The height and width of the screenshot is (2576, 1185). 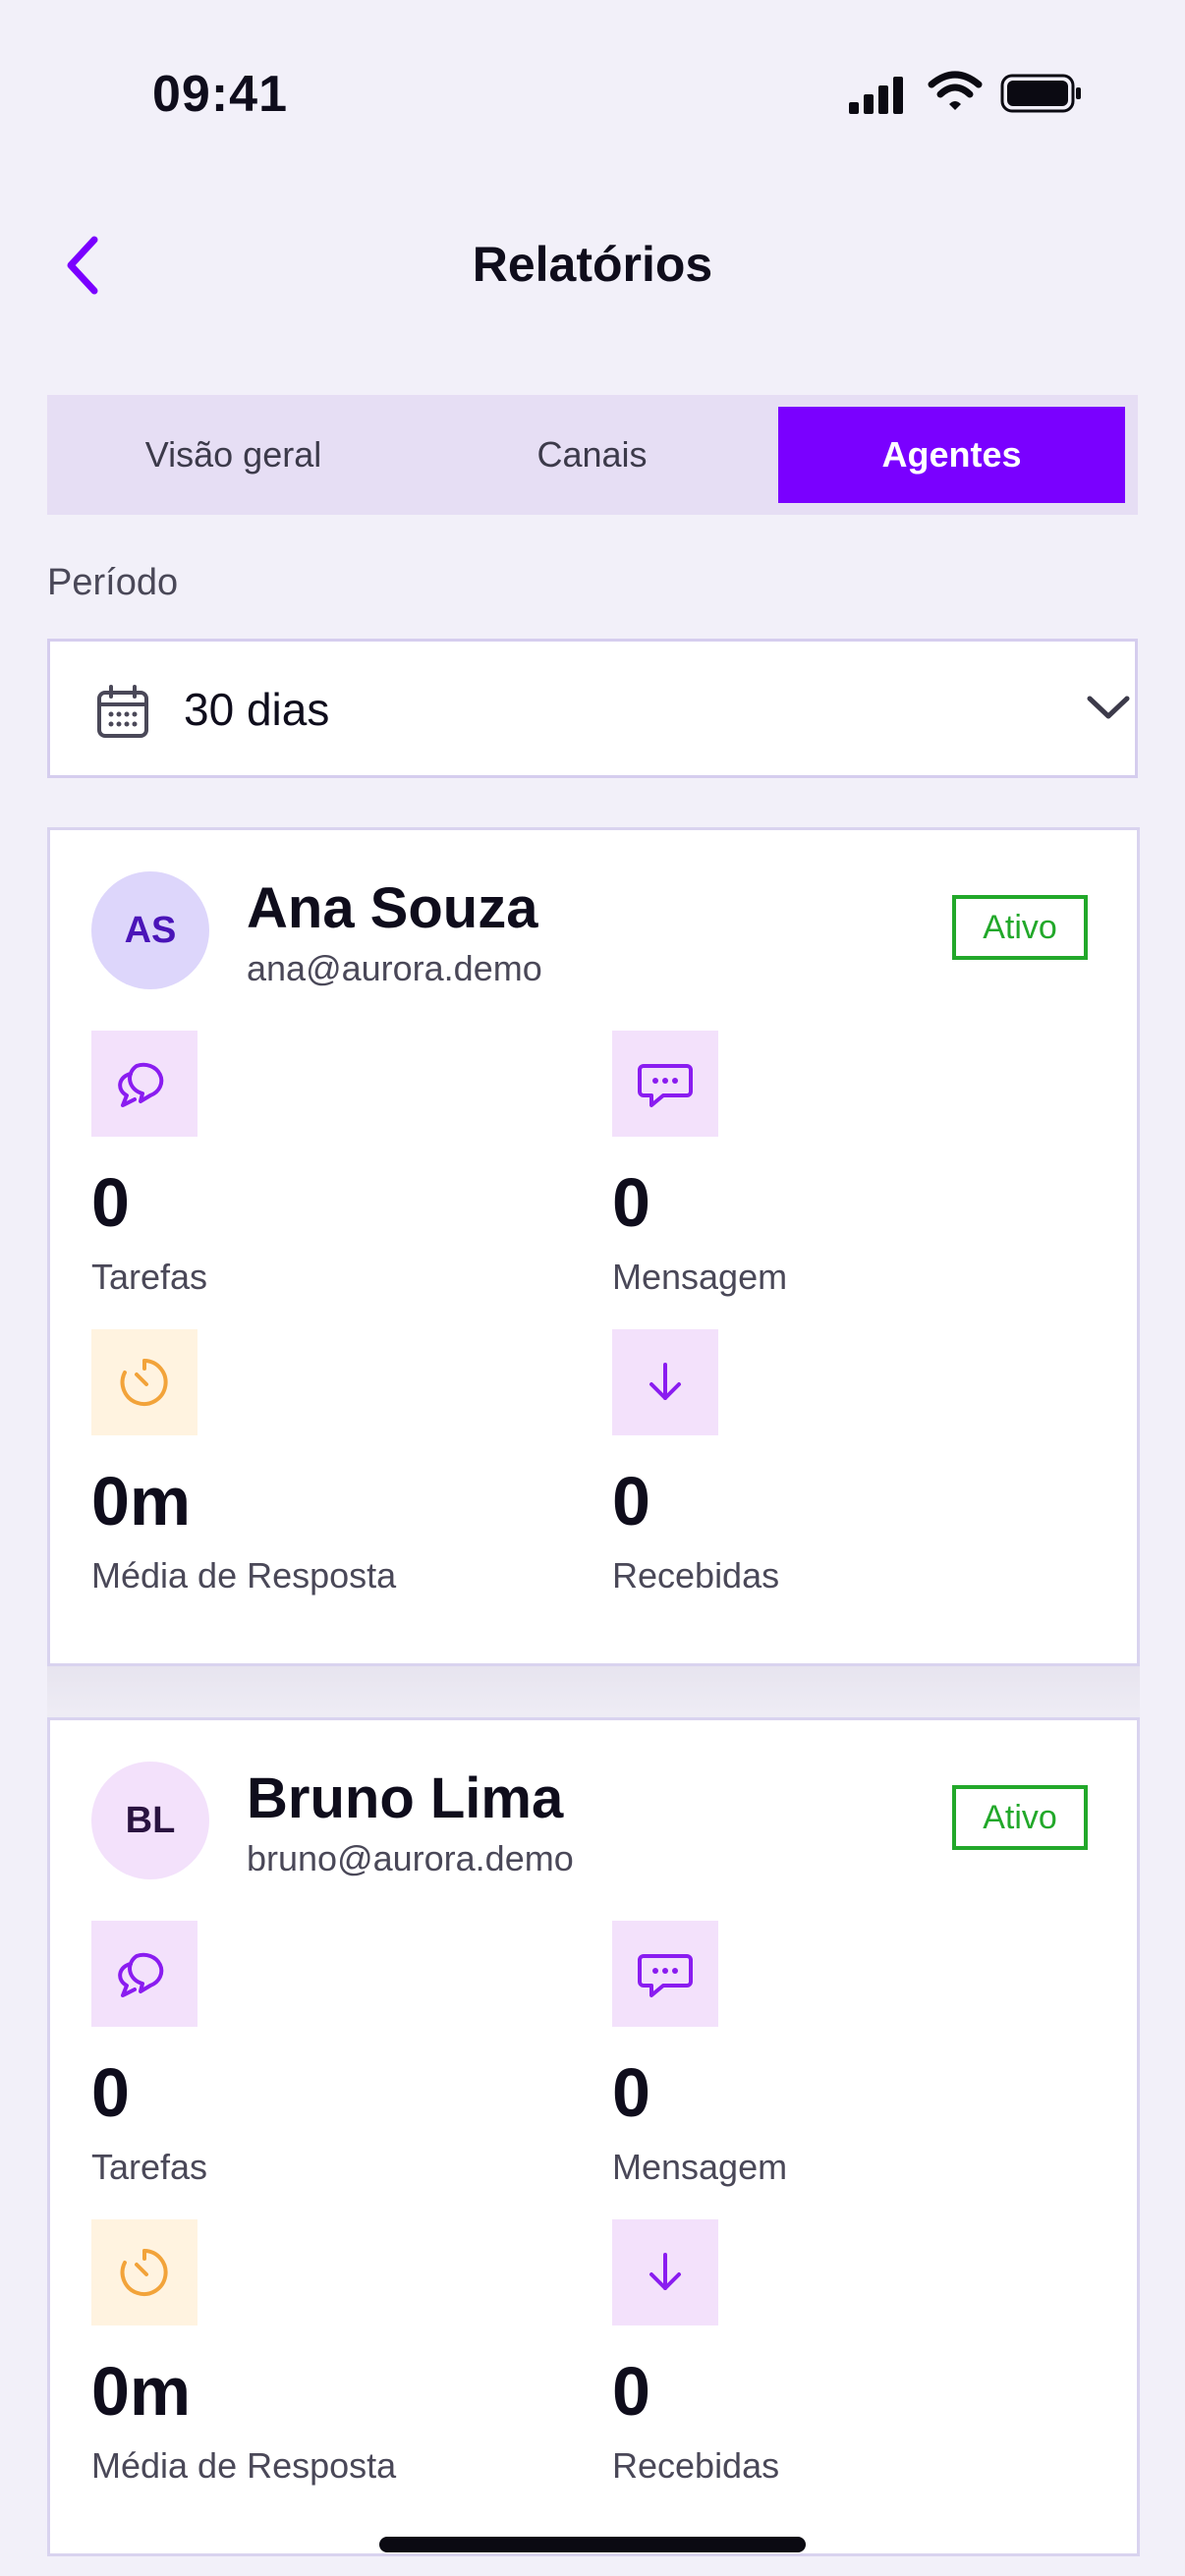 What do you see at coordinates (592, 98) in the screenshot?
I see `status-bar: 09:41` at bounding box center [592, 98].